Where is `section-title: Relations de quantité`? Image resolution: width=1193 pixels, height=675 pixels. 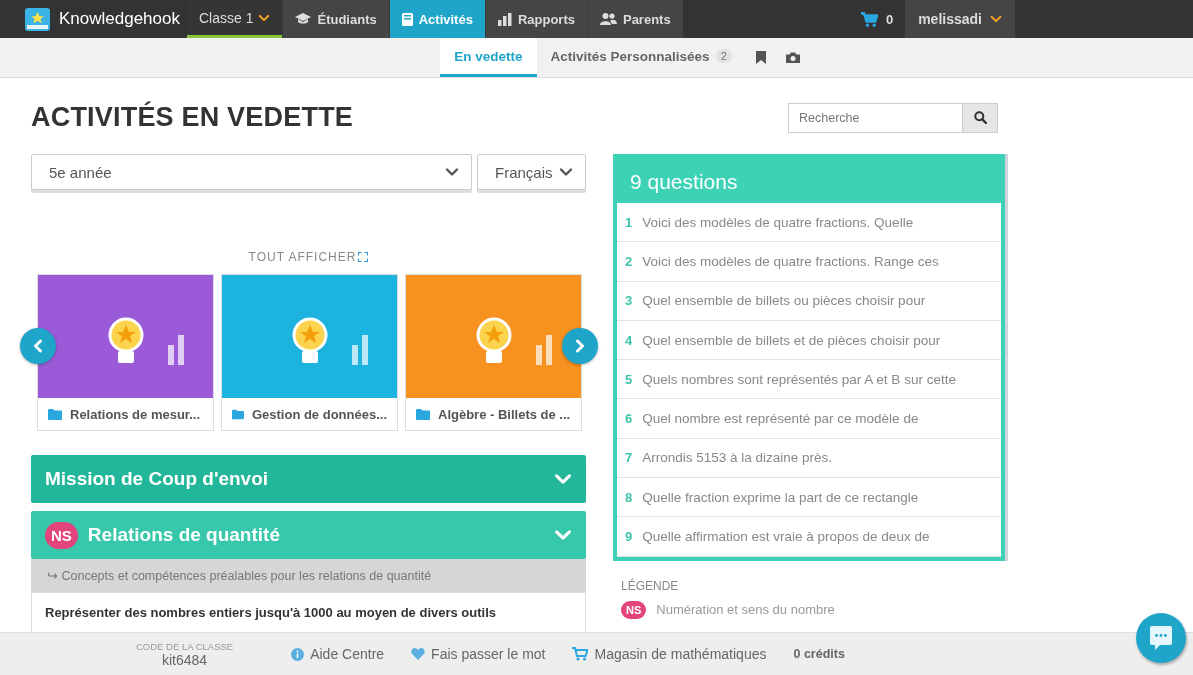 section-title: Relations de quantité is located at coordinates (183, 535).